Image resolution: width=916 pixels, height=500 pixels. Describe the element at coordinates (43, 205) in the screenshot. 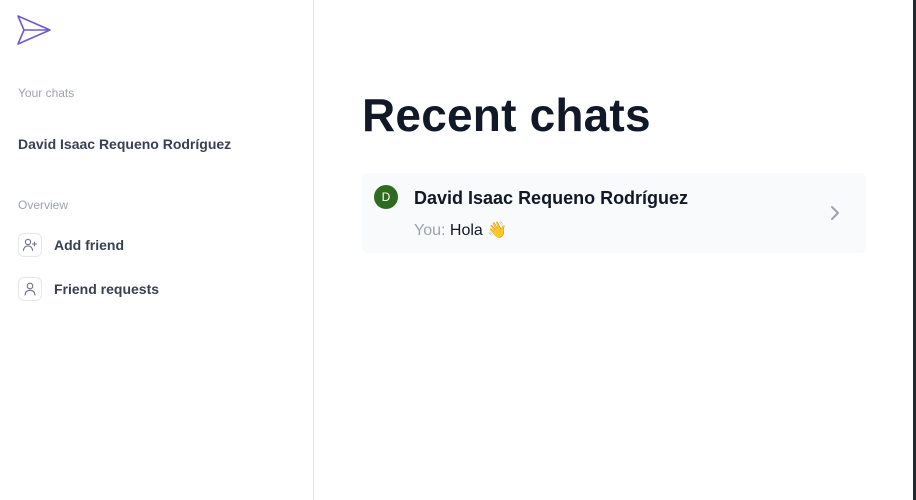

I see `overview-label: Overview` at that location.